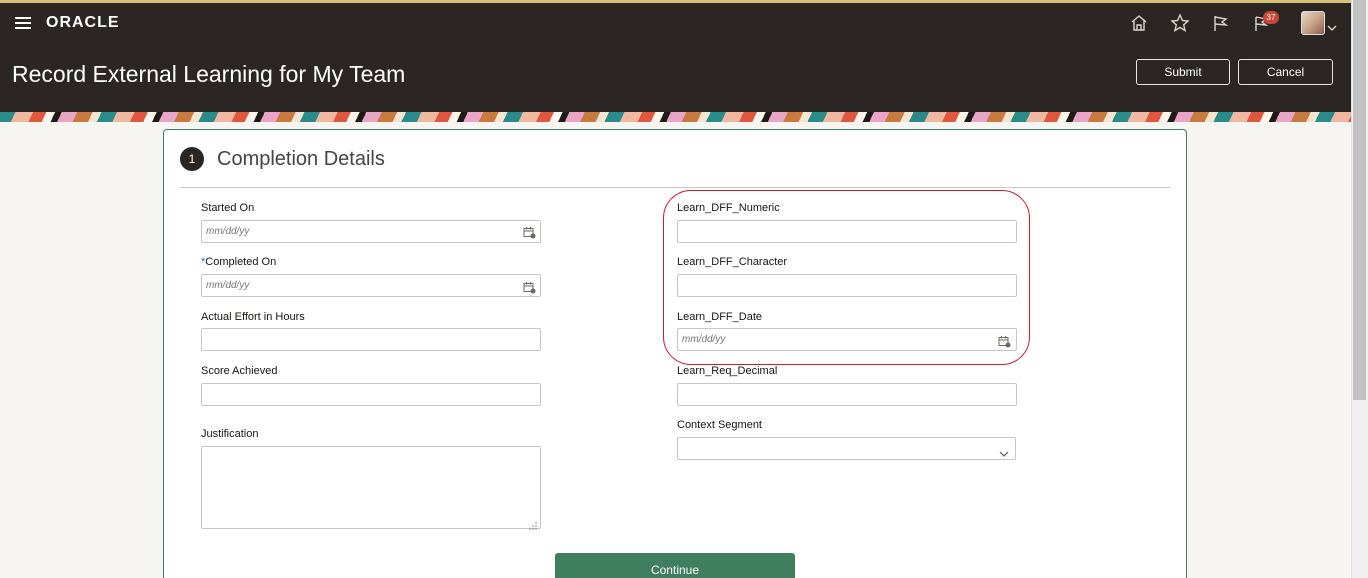 The image size is (1368, 578). I want to click on completed-on-label: *Completed On, so click(238, 262).